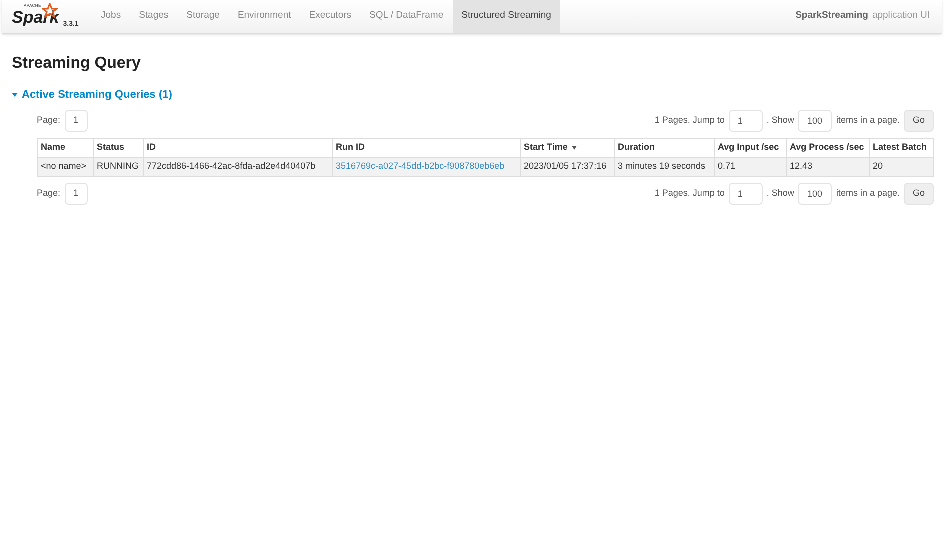 The image size is (944, 533). Describe the element at coordinates (902, 147) in the screenshot. I see `column-header: Latest Batch` at that location.